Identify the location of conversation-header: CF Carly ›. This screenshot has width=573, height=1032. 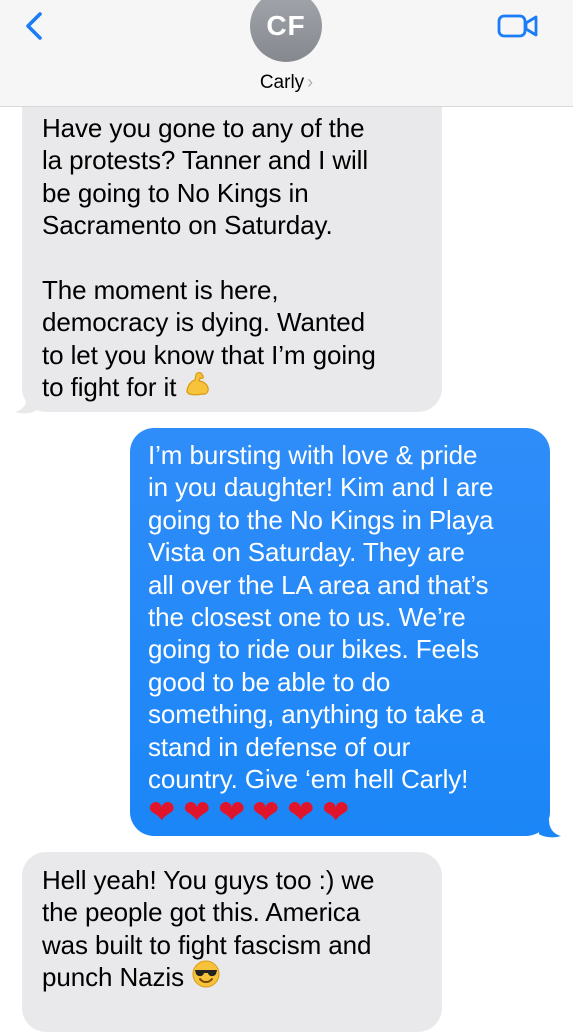
(286, 53).